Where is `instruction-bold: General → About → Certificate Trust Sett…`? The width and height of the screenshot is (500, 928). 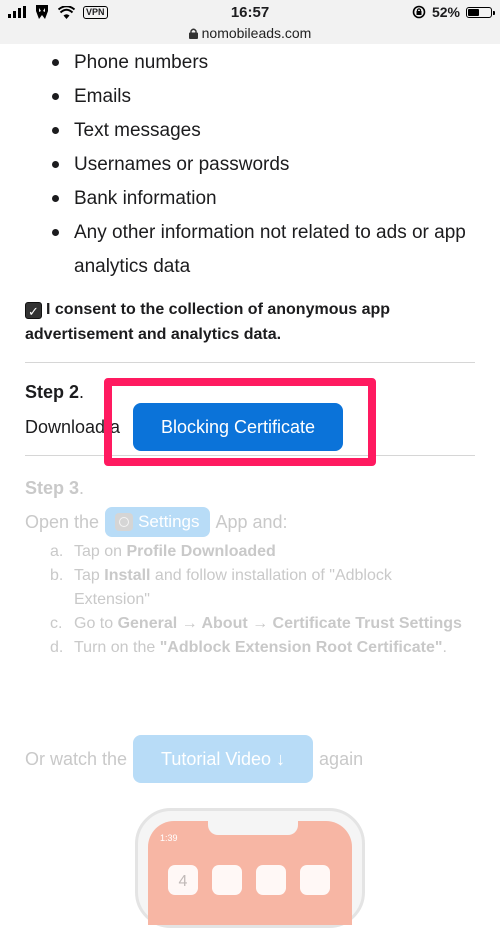
instruction-bold: General → About → Certificate Trust Sett… is located at coordinates (289, 623).